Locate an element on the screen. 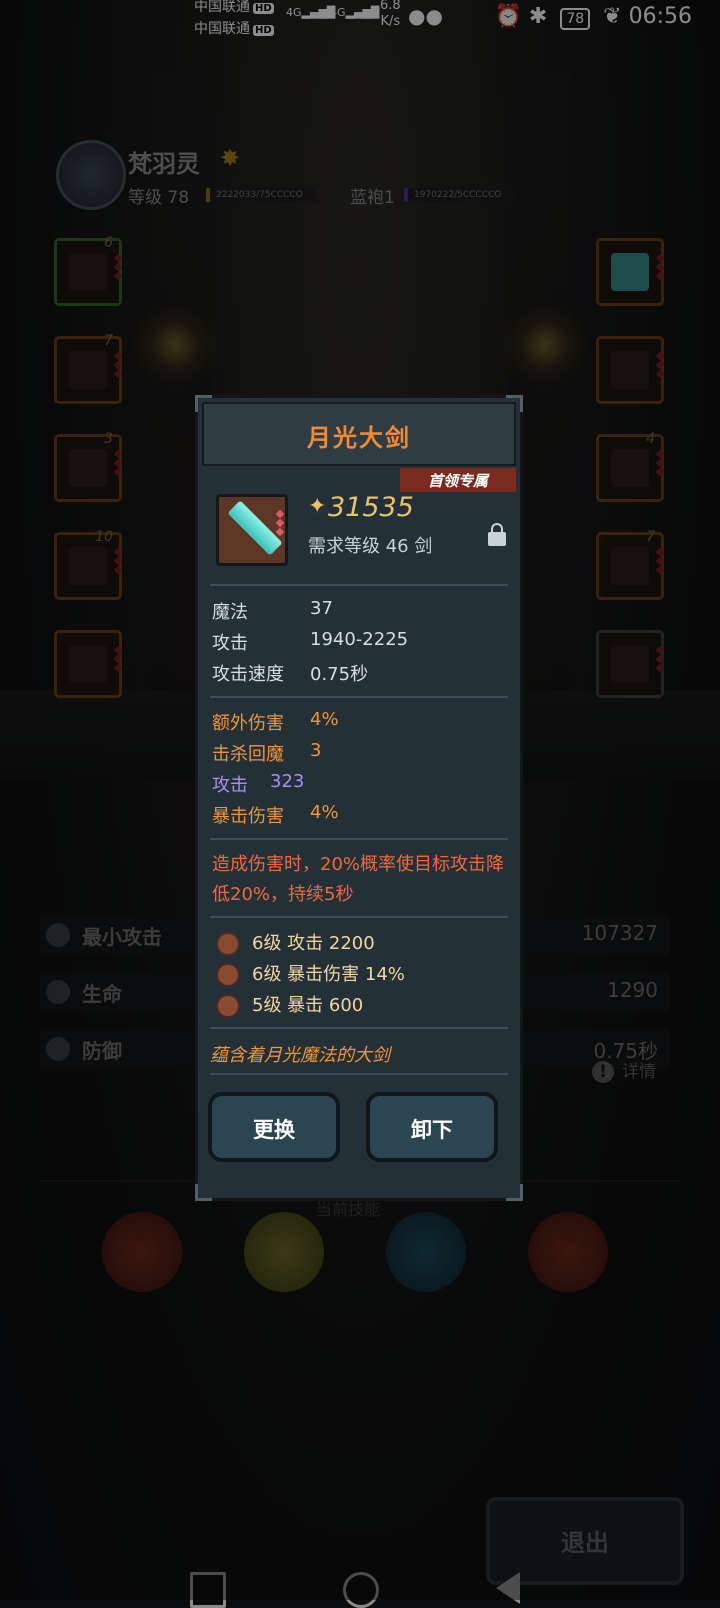  bonus-stat-row: 攻击 323 is located at coordinates (258, 783).